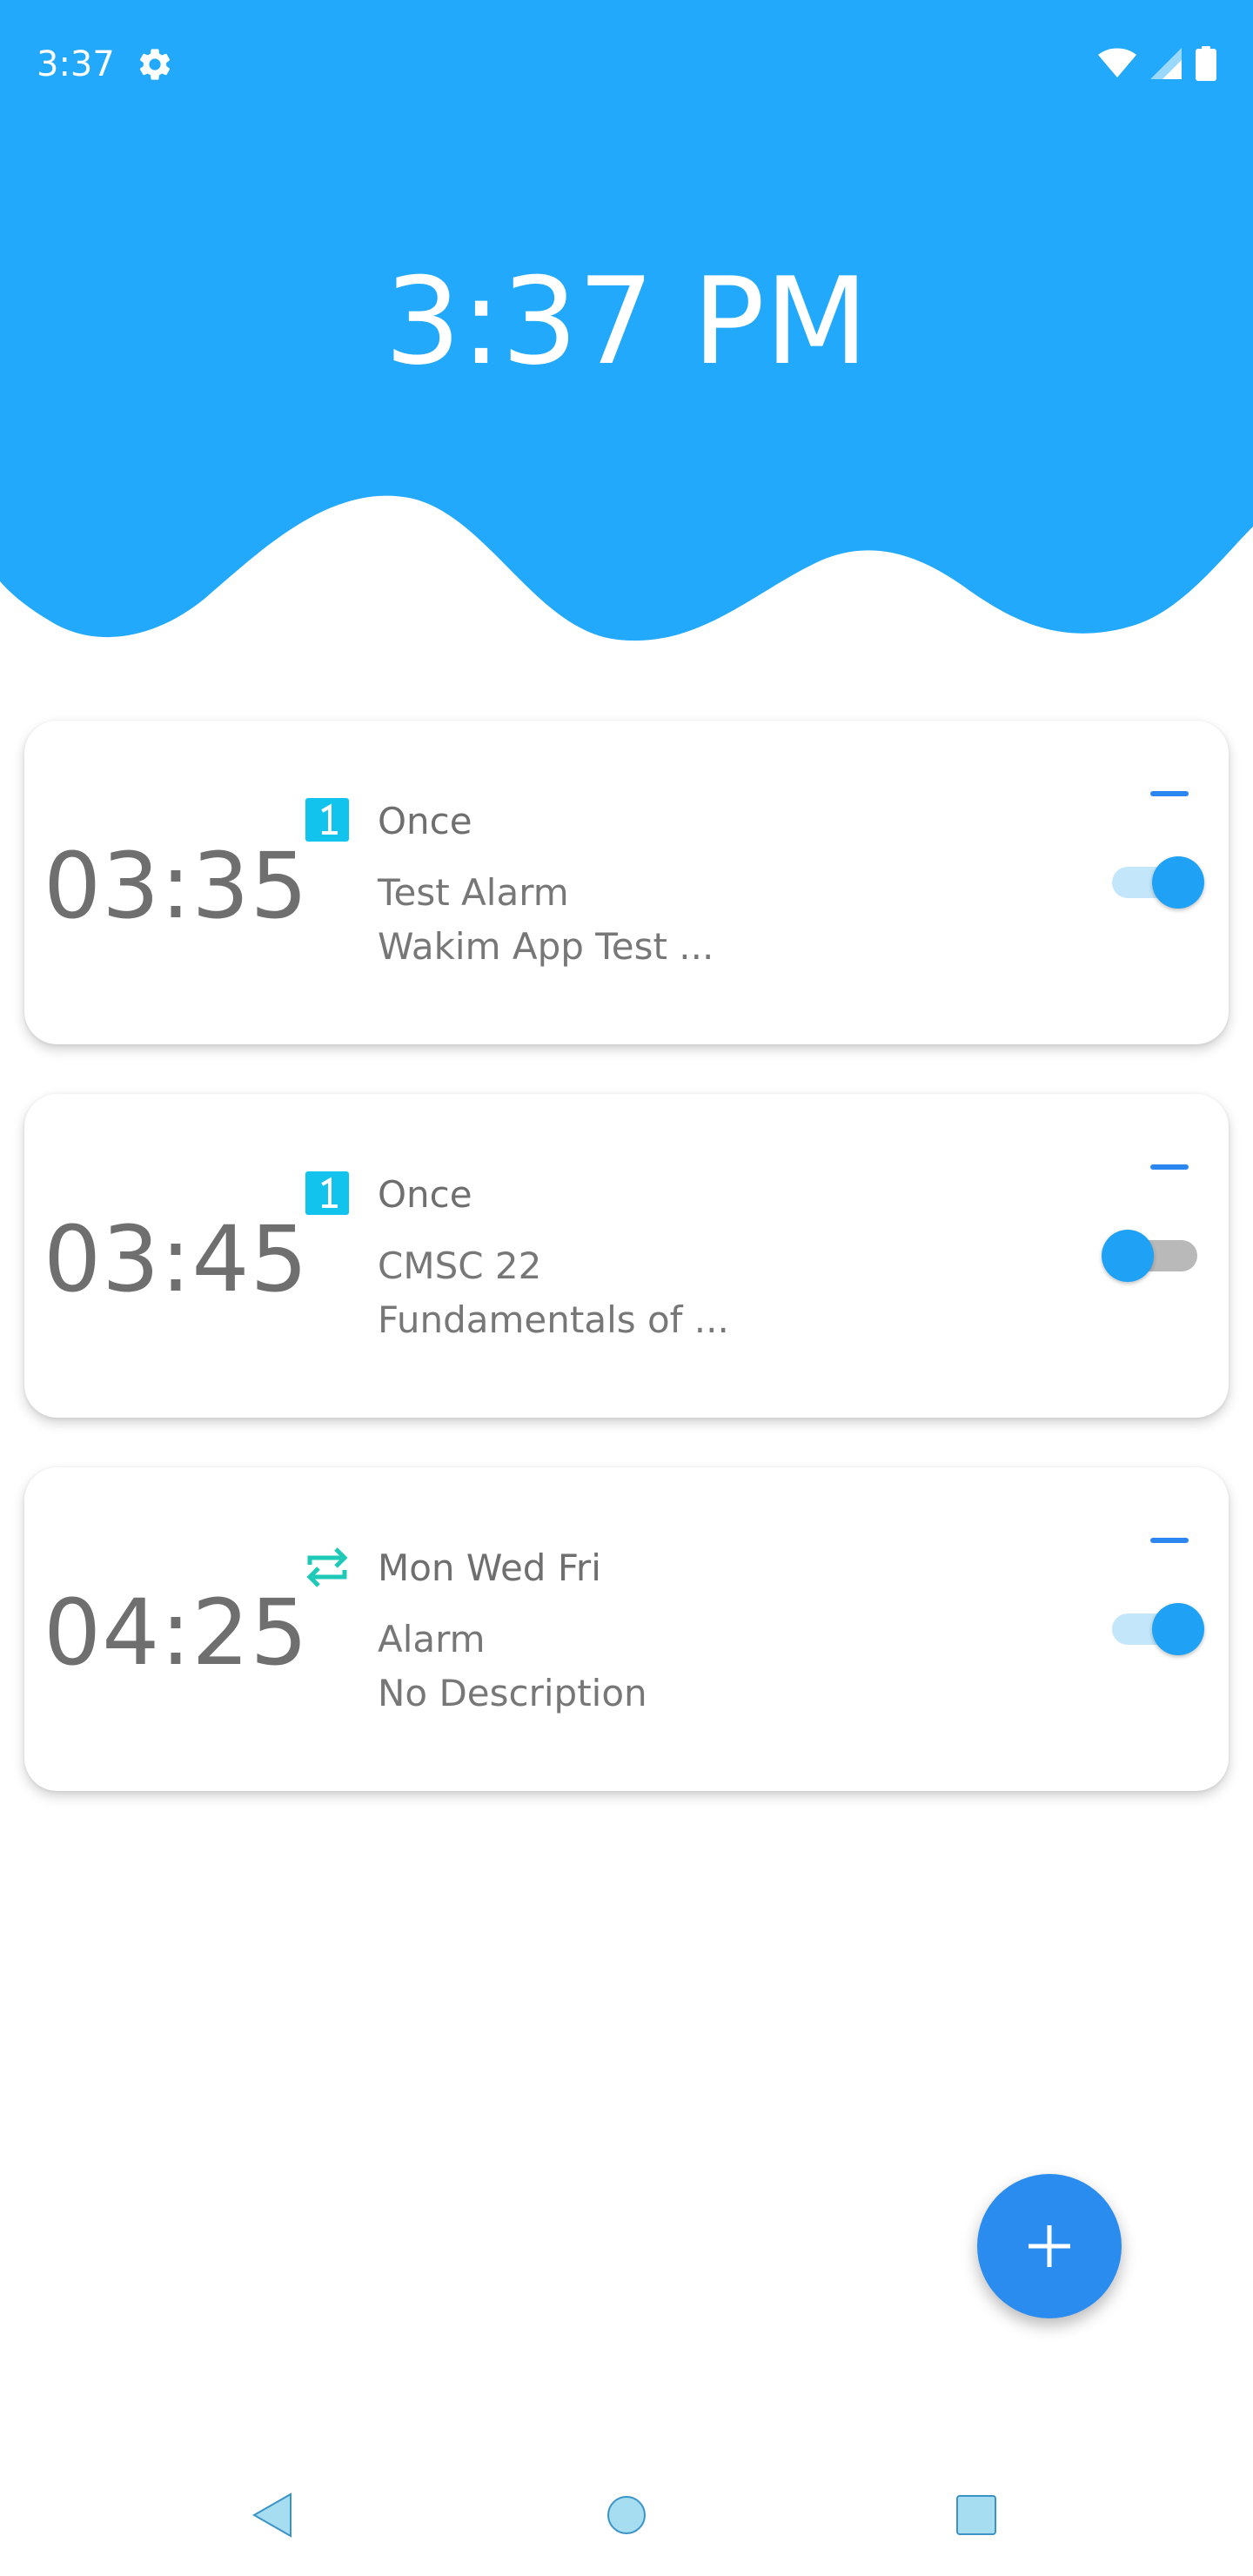  I want to click on battery-icon, so click(1206, 63).